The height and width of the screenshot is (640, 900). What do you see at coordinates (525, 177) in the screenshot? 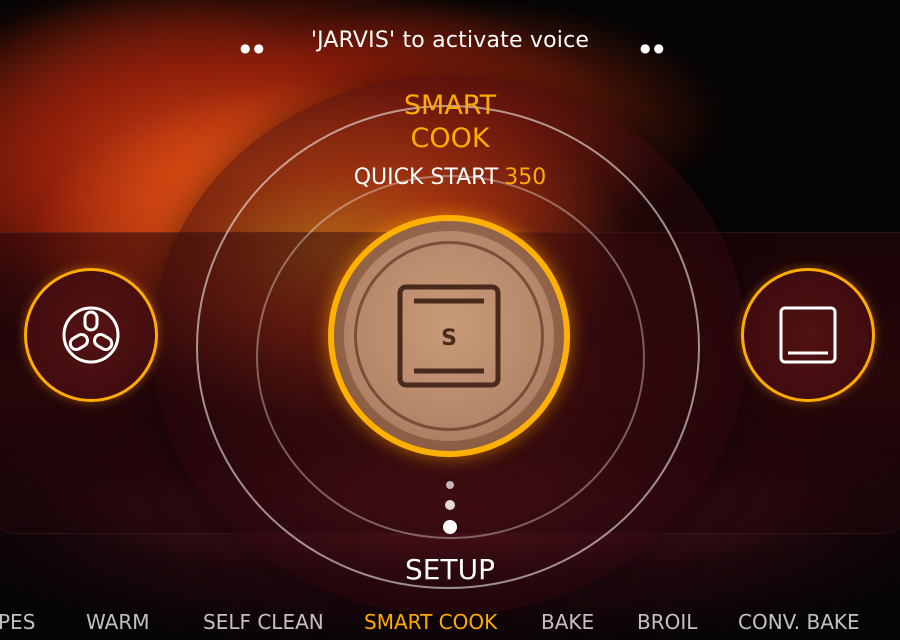
I see `quick-start-temp: 350` at bounding box center [525, 177].